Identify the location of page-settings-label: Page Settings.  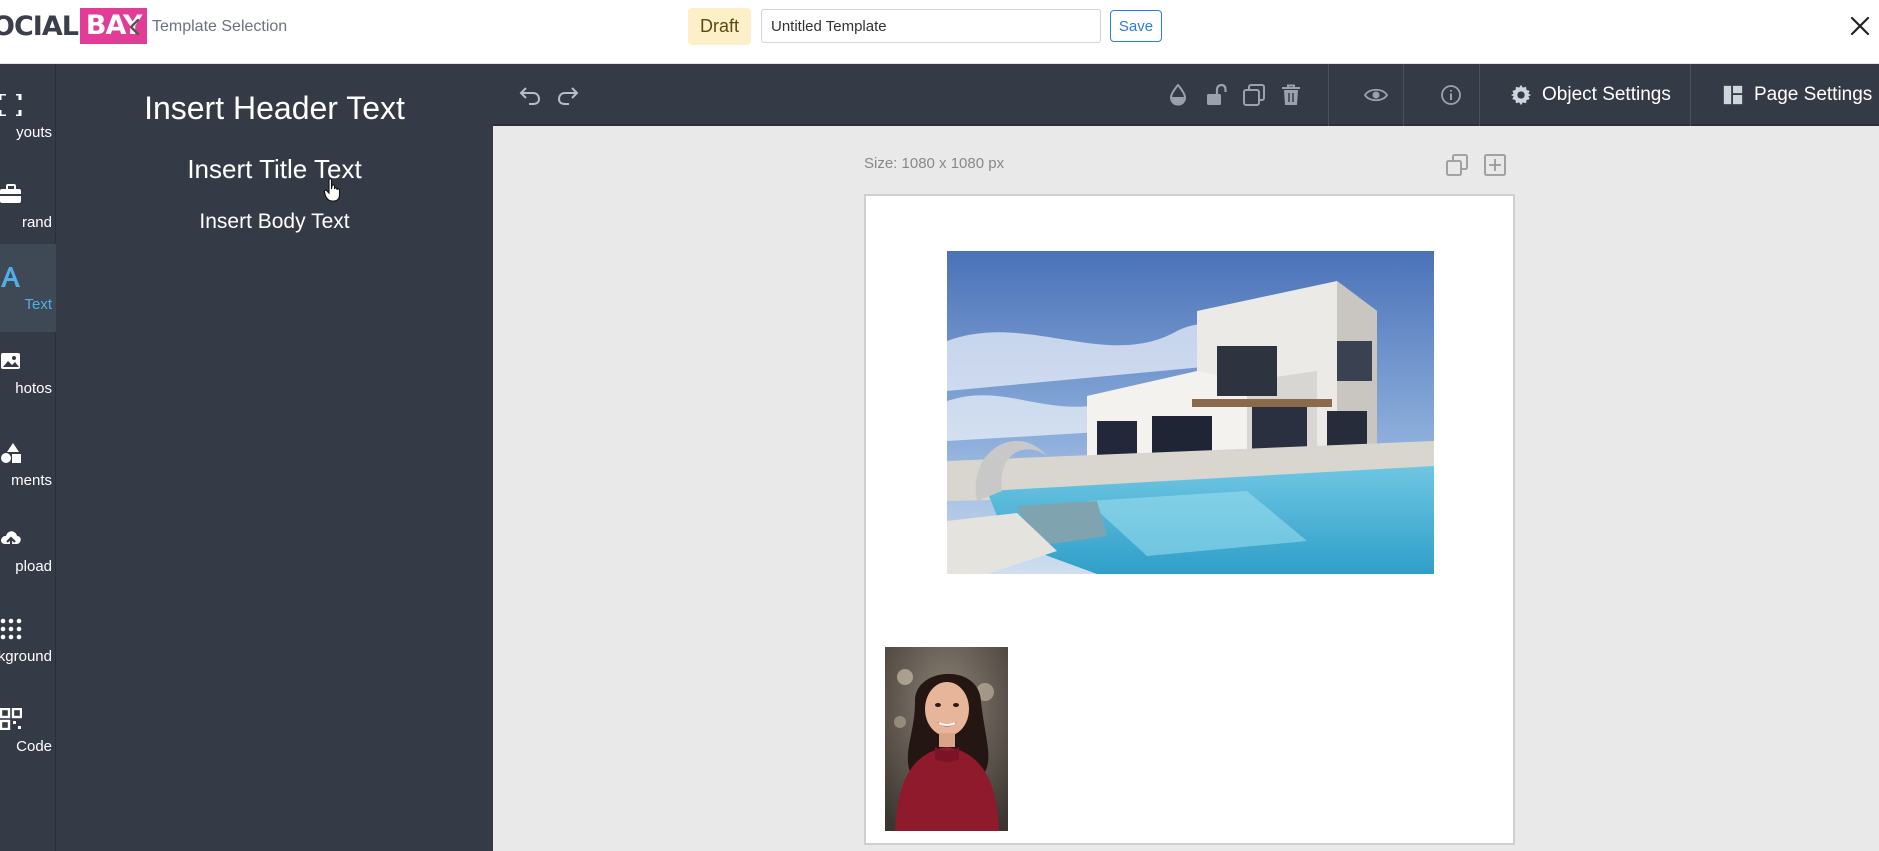
(1813, 94).